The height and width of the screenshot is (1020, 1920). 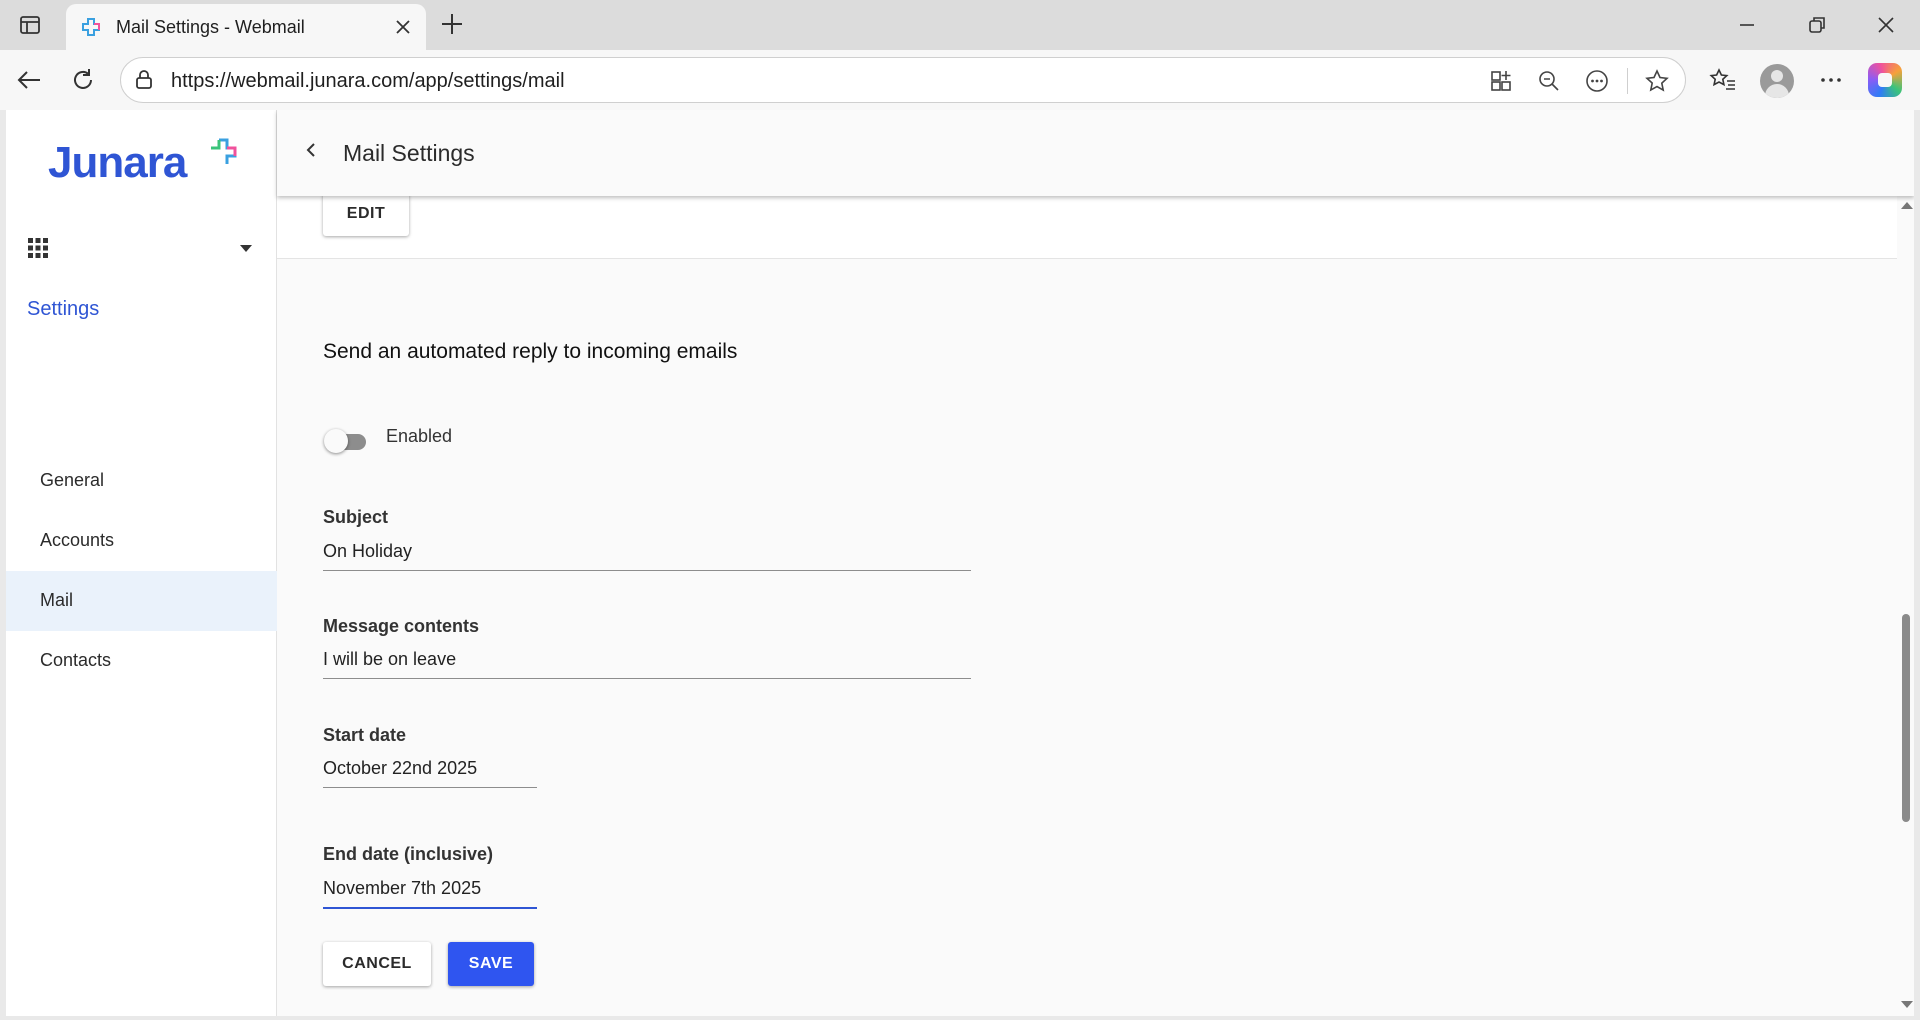 I want to click on copilot-icon, so click(x=1885, y=80).